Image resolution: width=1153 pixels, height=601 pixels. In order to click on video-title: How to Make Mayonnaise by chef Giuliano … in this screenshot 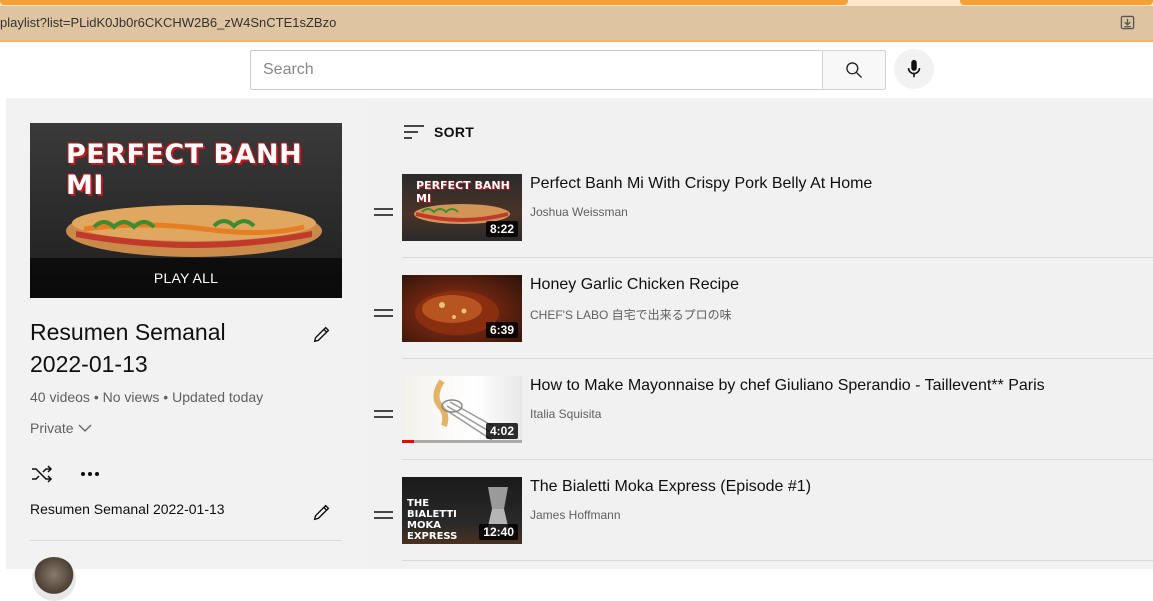, I will do `click(787, 386)`.